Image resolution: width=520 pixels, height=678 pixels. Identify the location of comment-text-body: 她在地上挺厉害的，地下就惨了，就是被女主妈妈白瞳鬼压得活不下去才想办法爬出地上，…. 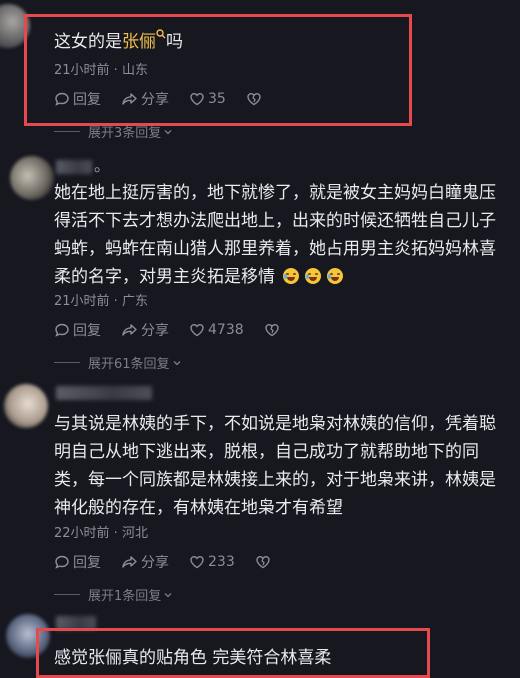
(275, 235).